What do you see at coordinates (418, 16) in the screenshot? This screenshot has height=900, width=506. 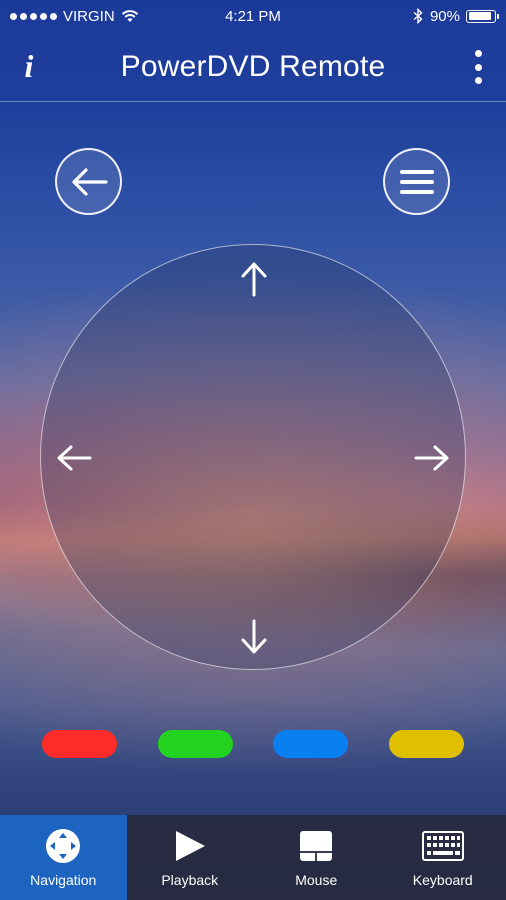 I see `bluetooth-icon` at bounding box center [418, 16].